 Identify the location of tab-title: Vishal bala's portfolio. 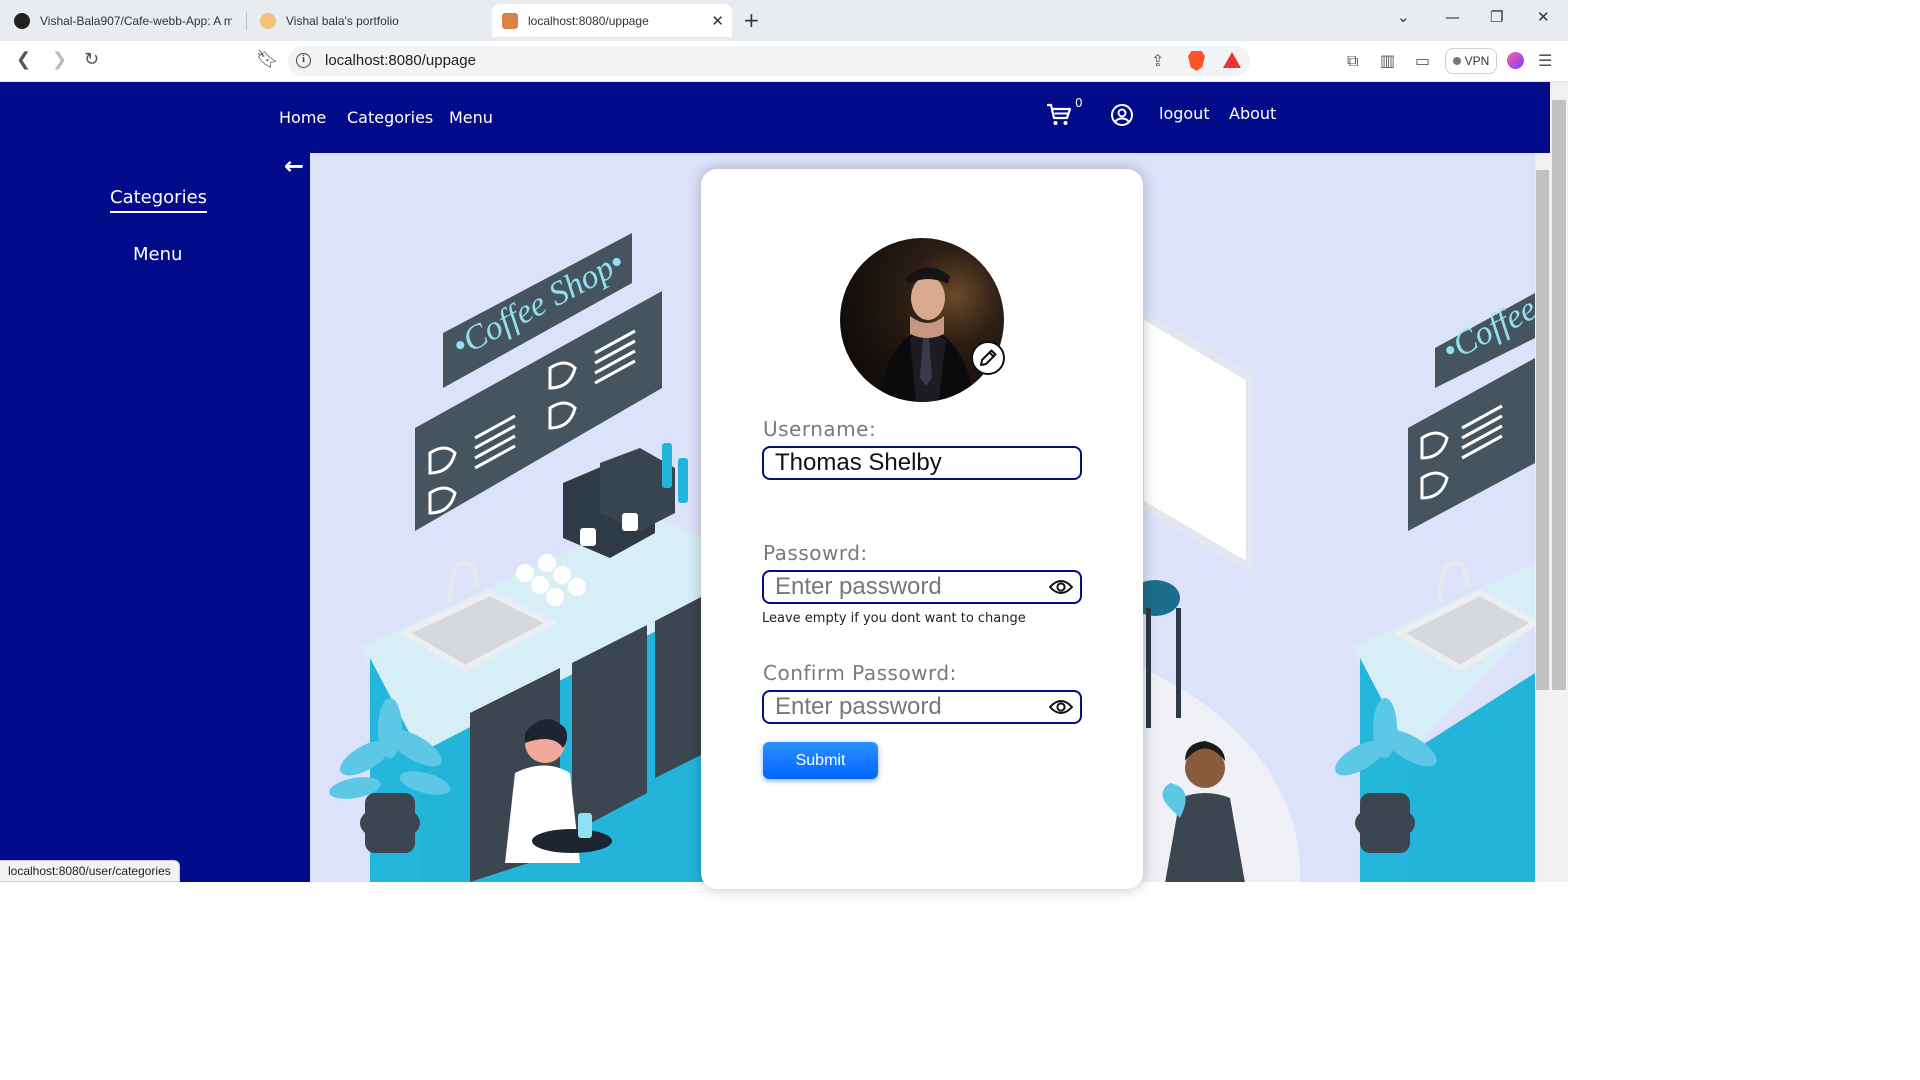
(342, 20).